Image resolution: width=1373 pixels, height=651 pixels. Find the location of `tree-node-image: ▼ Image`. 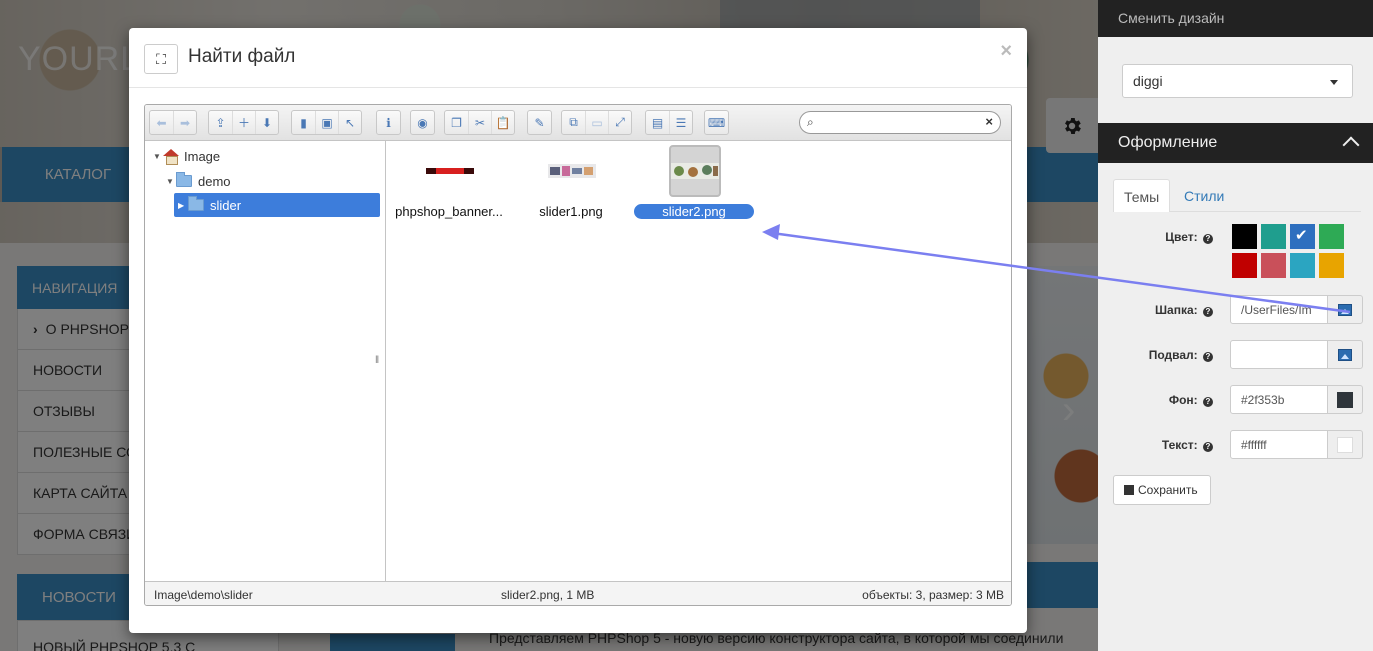

tree-node-image: ▼ Image is located at coordinates (186, 156).